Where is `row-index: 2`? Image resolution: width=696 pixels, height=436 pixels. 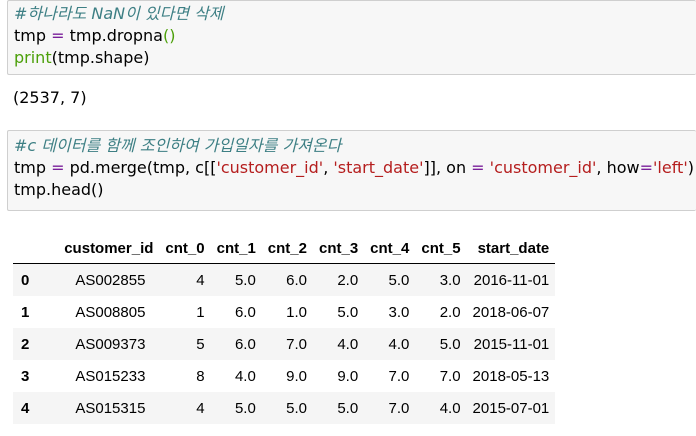
row-index: 2 is located at coordinates (25, 344).